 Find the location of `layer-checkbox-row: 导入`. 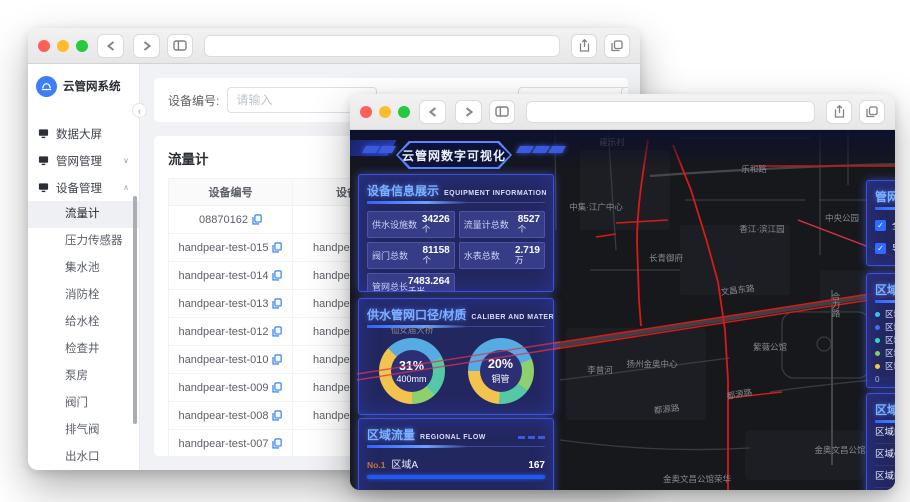

layer-checkbox-row: 导入 is located at coordinates (885, 248).